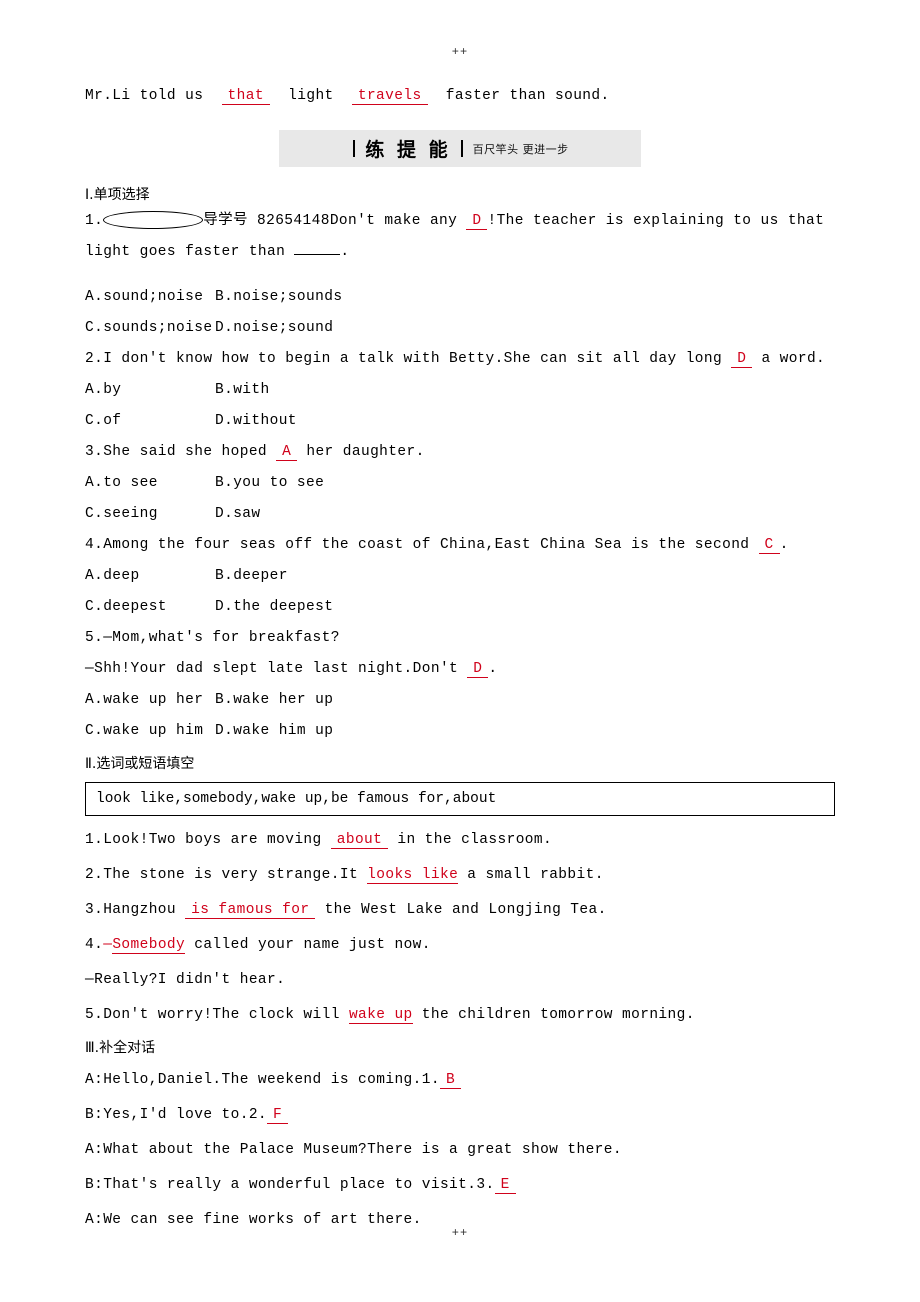 This screenshot has width=920, height=1302. What do you see at coordinates (460, 452) in the screenshot?
I see `question-3: 3.She said she hoped A her daughter.` at bounding box center [460, 452].